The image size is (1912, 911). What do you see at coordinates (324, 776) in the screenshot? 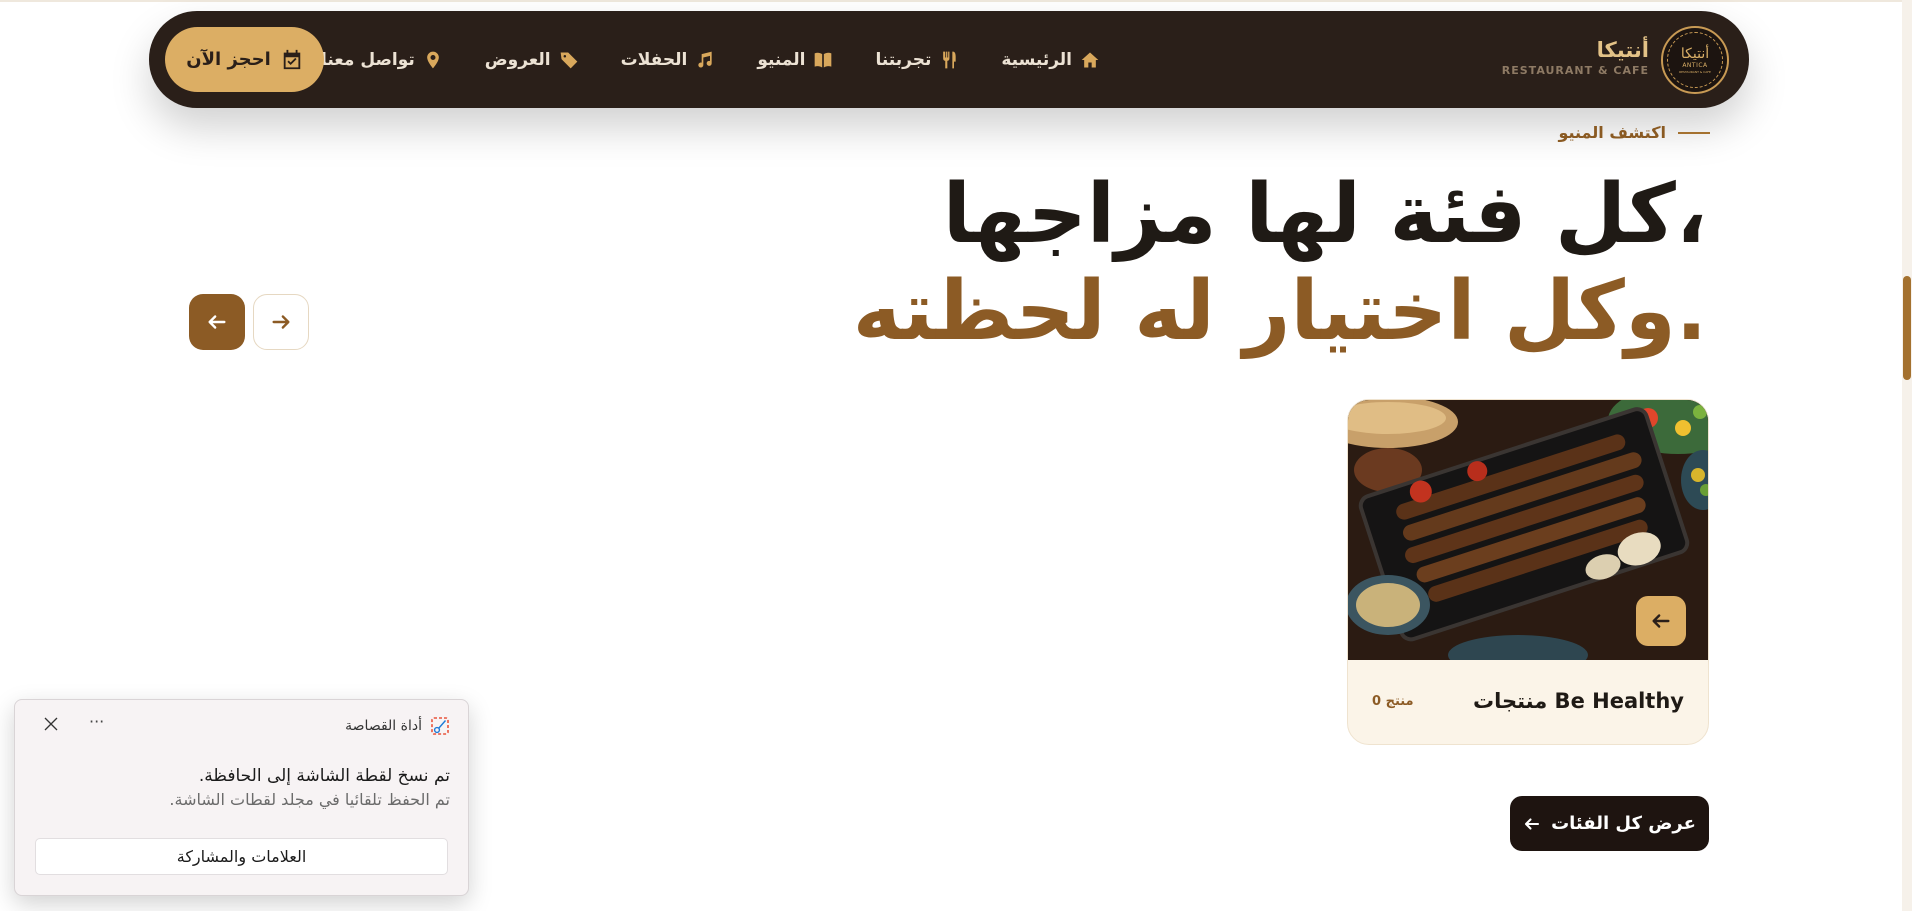
I see `toast-message: تم نسخ لقطة الشاشة إلى الحافظة.` at bounding box center [324, 776].